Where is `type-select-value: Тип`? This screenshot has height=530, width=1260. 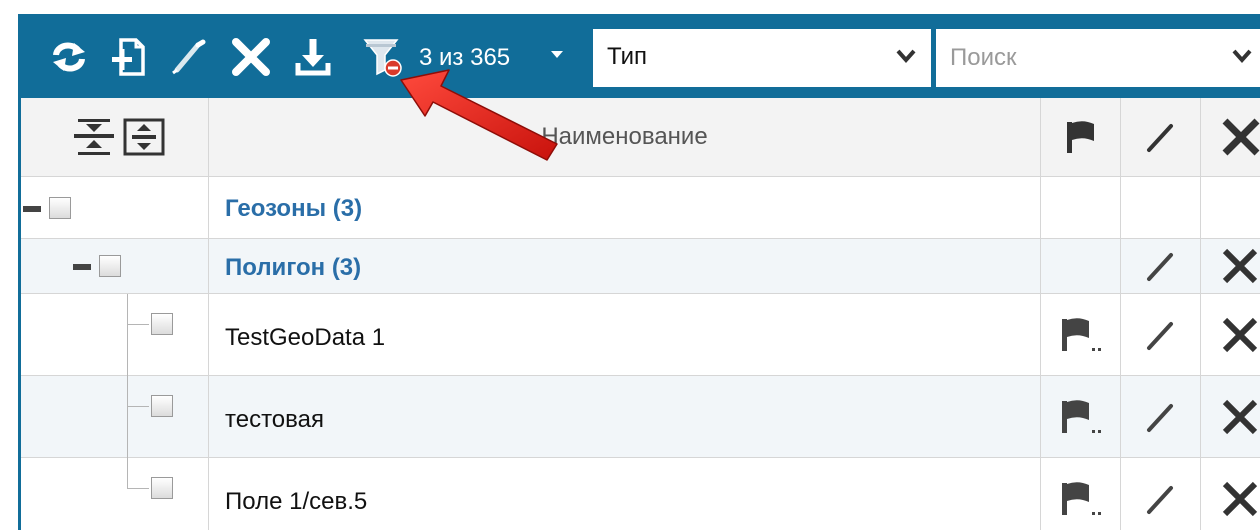
type-select-value: Тип is located at coordinates (627, 56).